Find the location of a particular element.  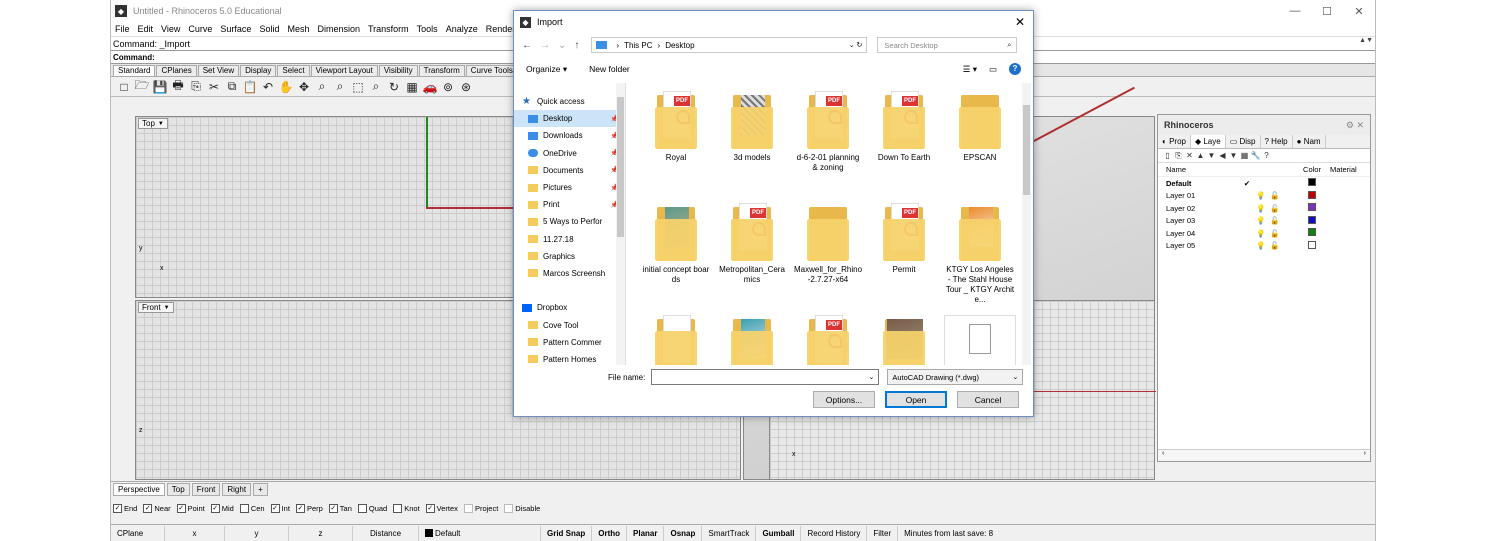

preview-pane-icon: ▭ is located at coordinates (993, 69).